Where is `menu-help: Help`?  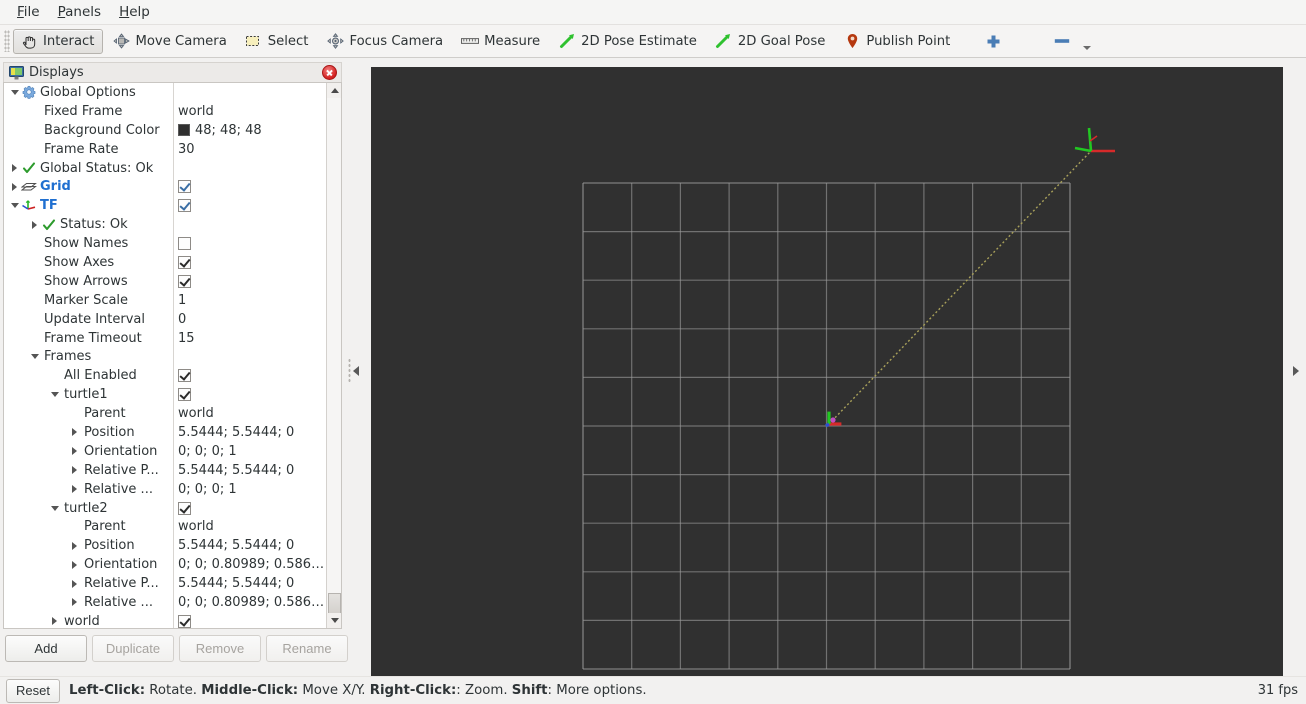
menu-help: Help is located at coordinates (134, 12).